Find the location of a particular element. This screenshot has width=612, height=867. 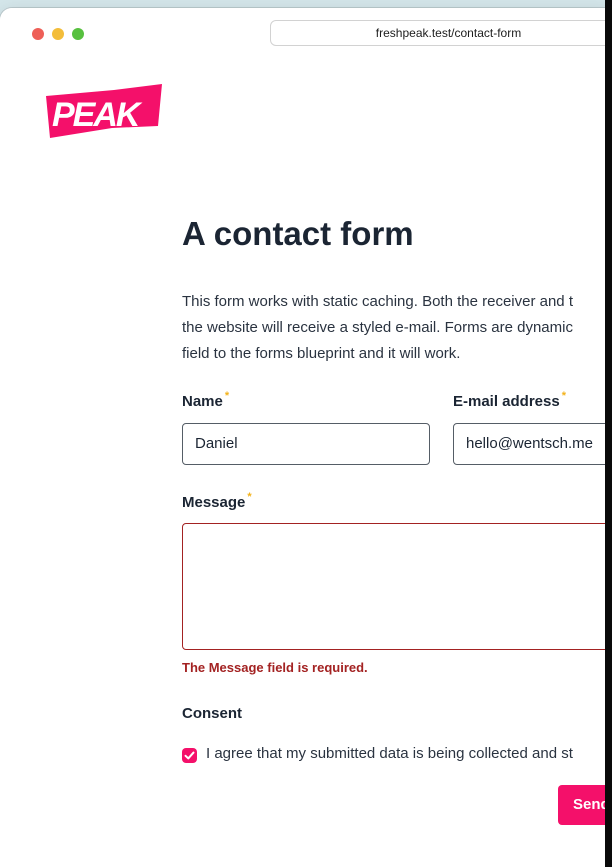

consent-checkbox is located at coordinates (189, 755).